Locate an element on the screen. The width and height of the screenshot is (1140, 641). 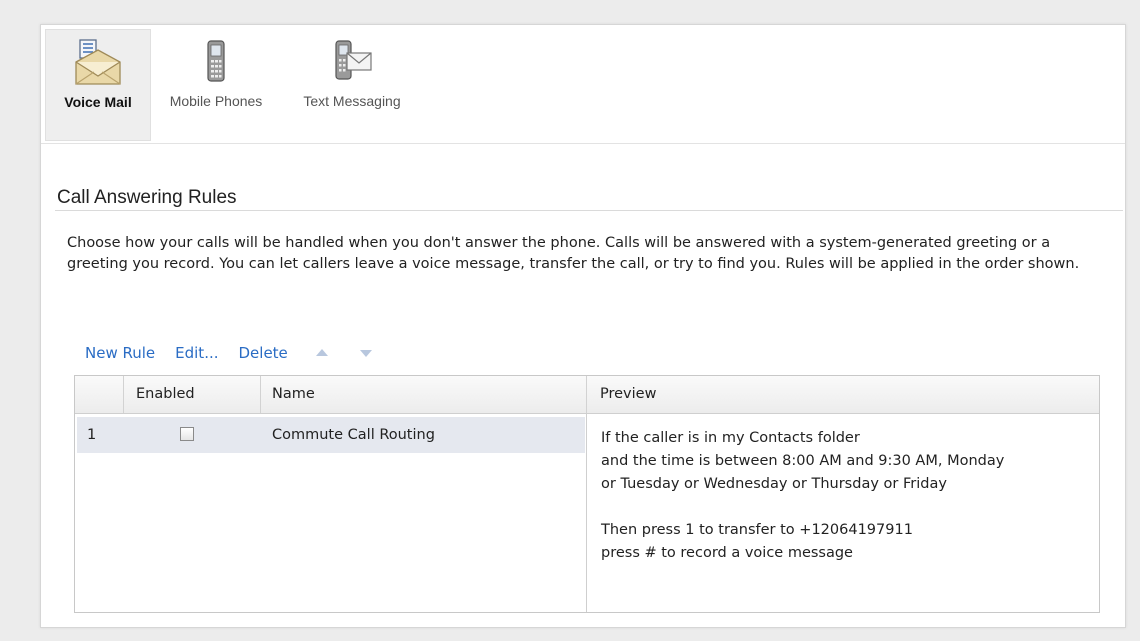
column-header-name: Name is located at coordinates (424, 394).